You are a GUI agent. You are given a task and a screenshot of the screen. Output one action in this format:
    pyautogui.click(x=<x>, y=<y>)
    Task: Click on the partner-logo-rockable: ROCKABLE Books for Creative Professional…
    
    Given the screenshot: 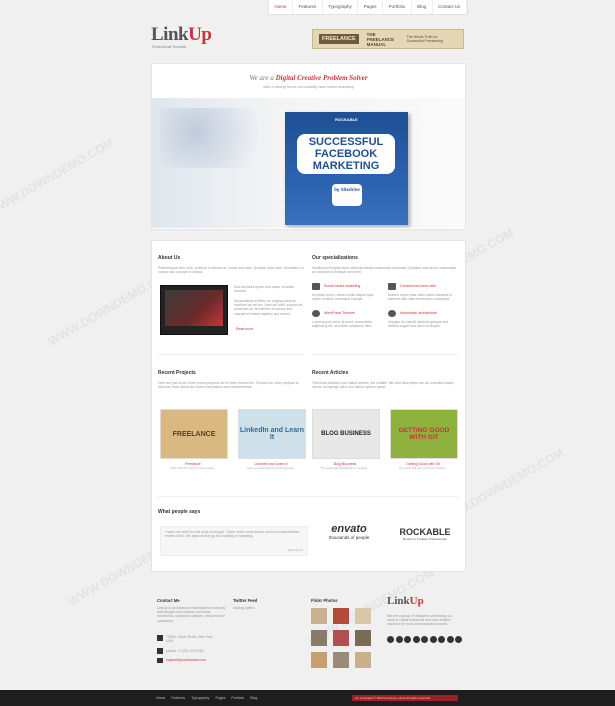 What is the action you would take?
    pyautogui.click(x=425, y=534)
    